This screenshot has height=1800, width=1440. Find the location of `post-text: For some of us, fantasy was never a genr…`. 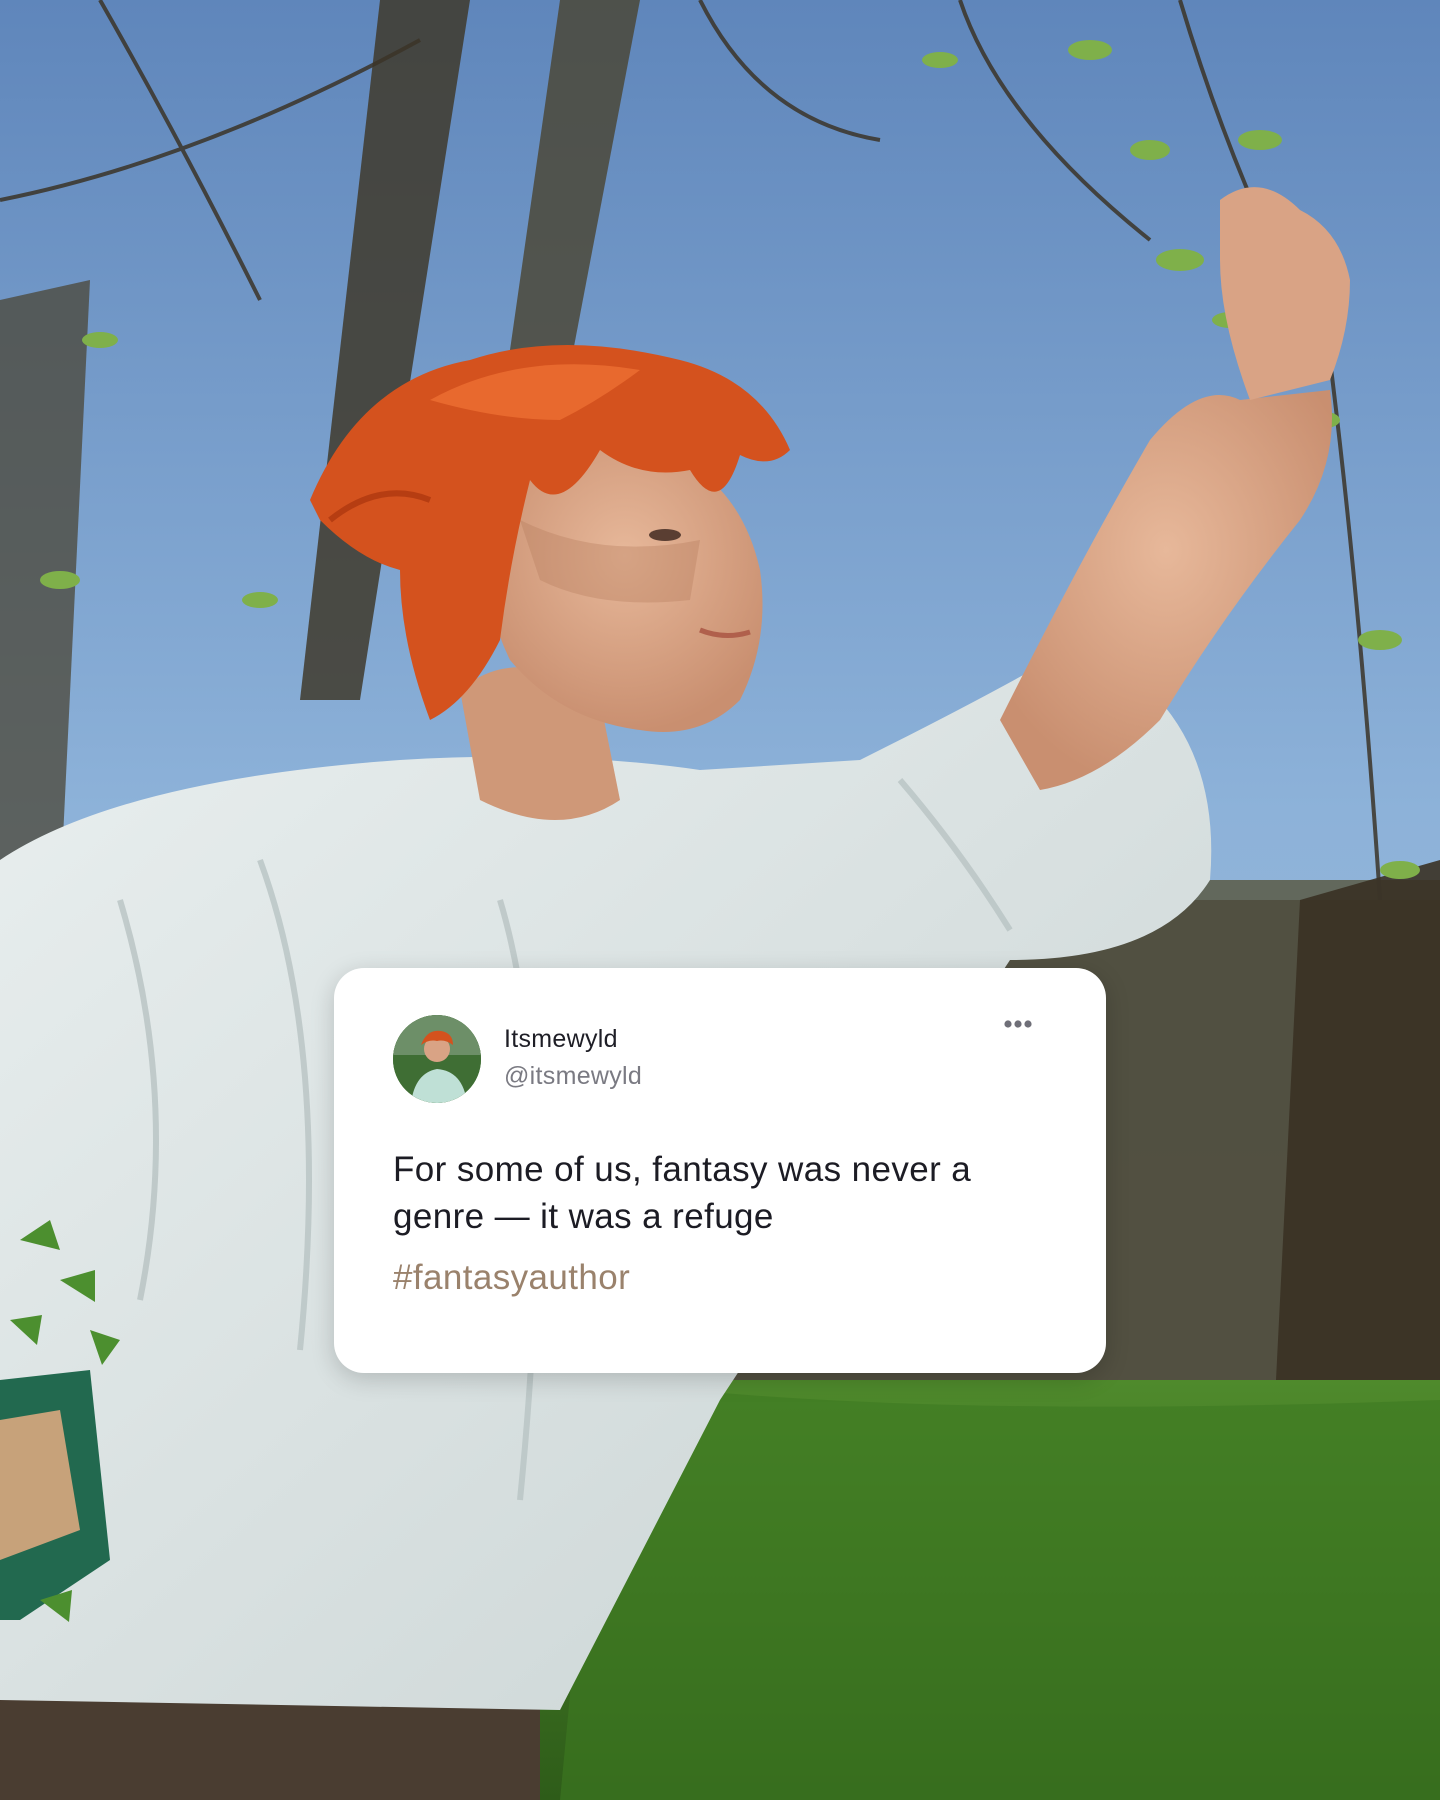

post-text: For some of us, fantasy was never a genr… is located at coordinates (682, 1193).